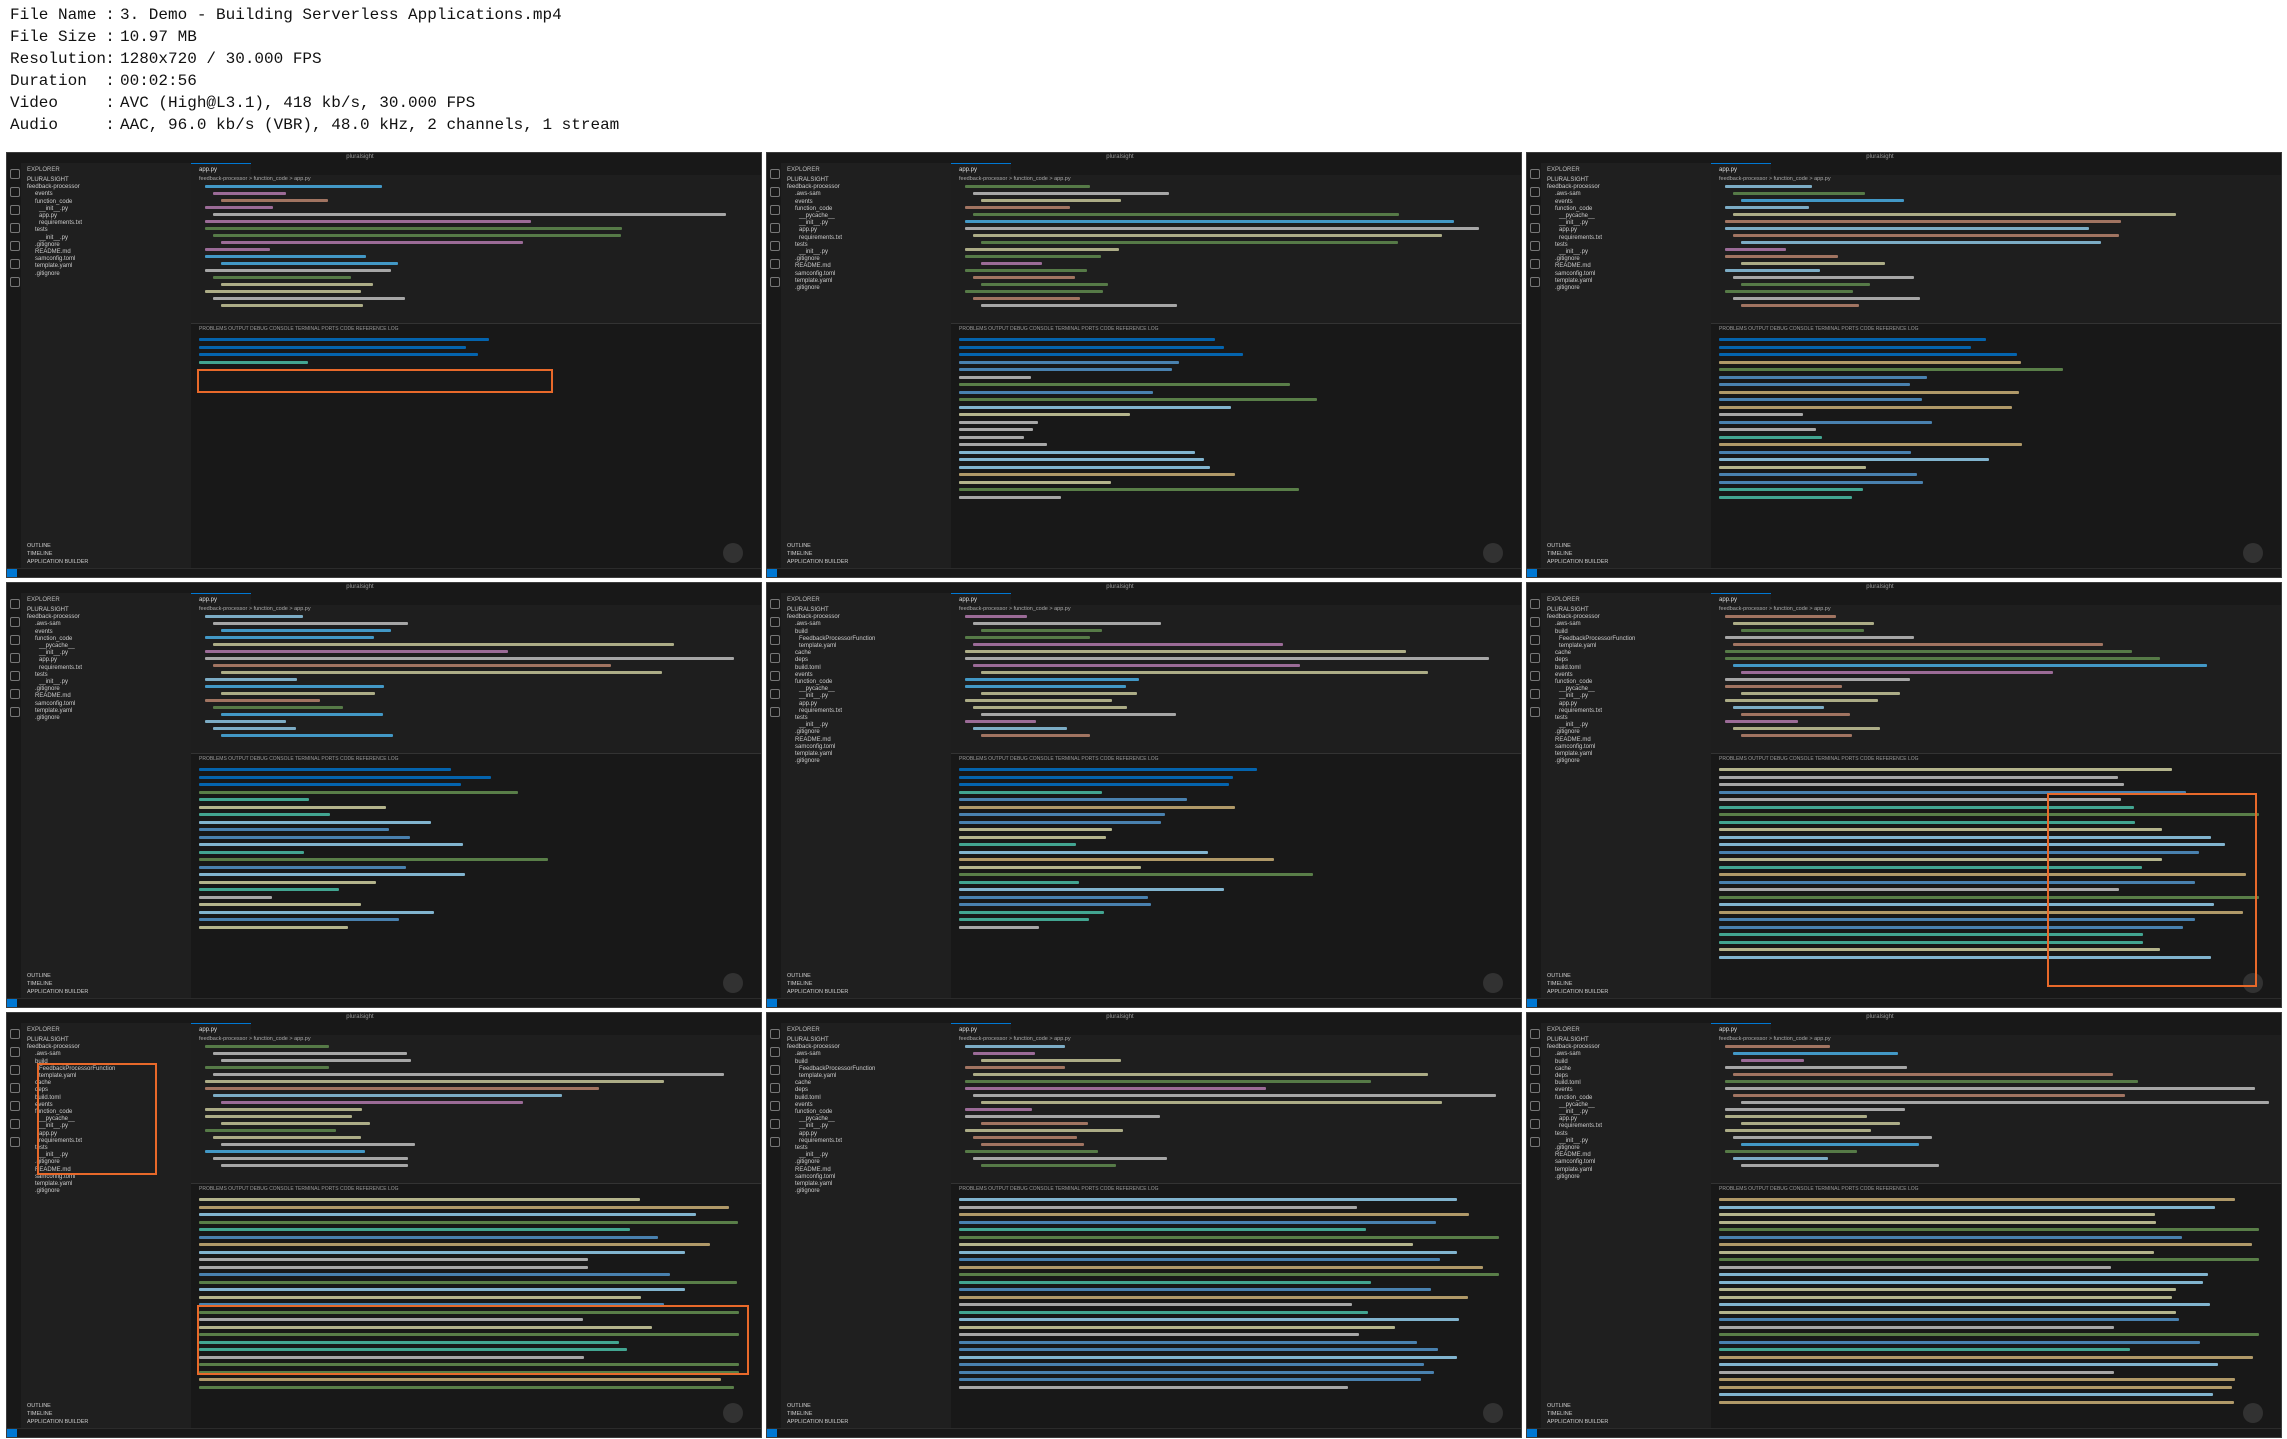  Describe the element at coordinates (1563, 653) in the screenshot. I see `tree-item: cache` at that location.